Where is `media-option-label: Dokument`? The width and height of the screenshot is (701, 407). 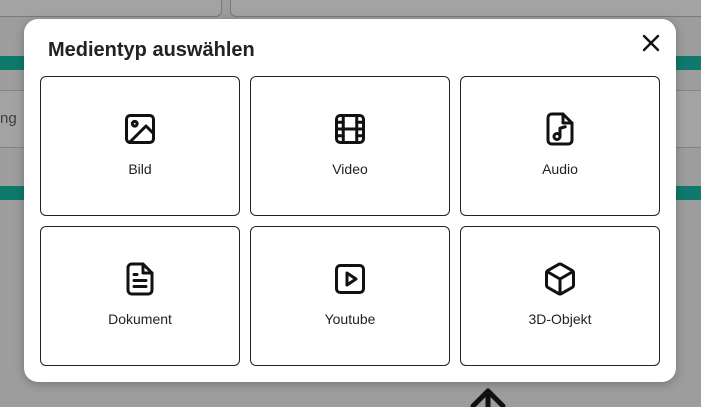
media-option-label: Dokument is located at coordinates (140, 319).